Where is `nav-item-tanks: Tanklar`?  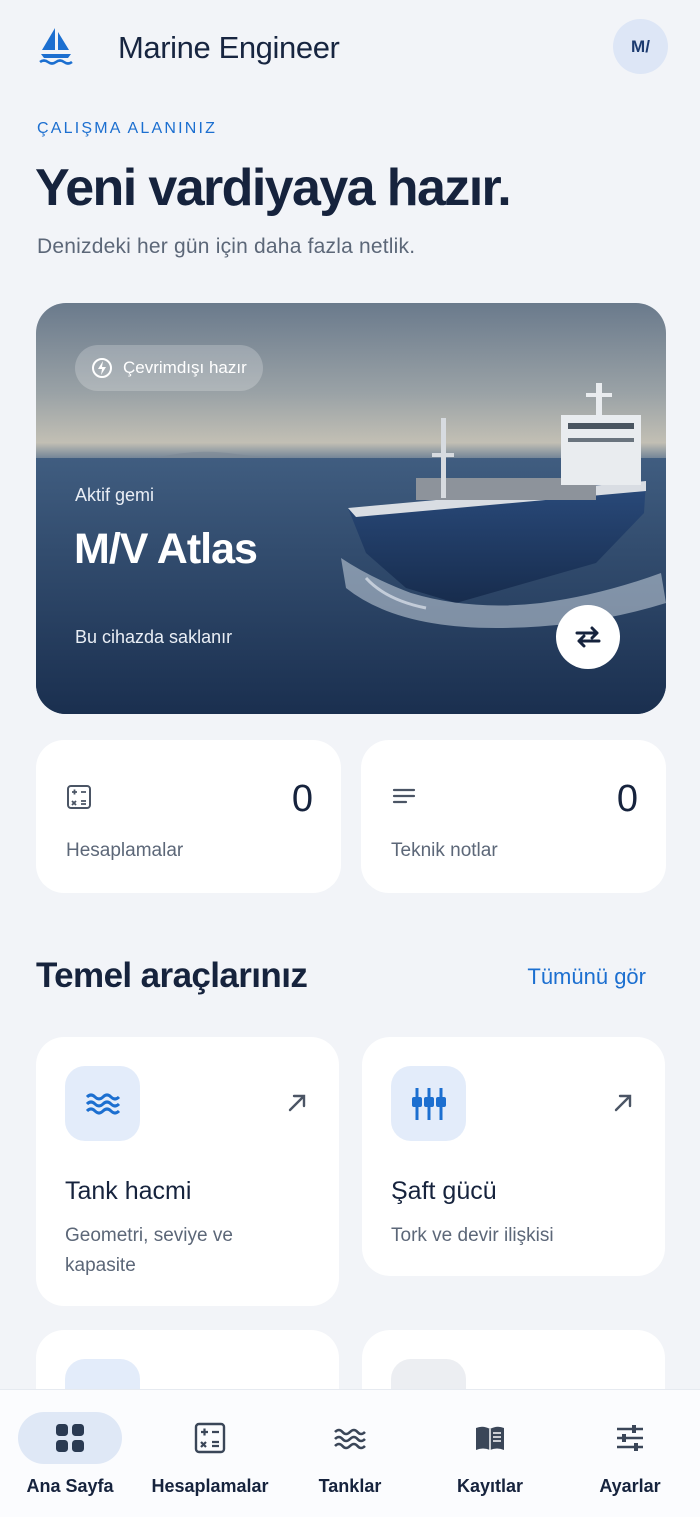
nav-item-tanks: Tanklar is located at coordinates (350, 1453).